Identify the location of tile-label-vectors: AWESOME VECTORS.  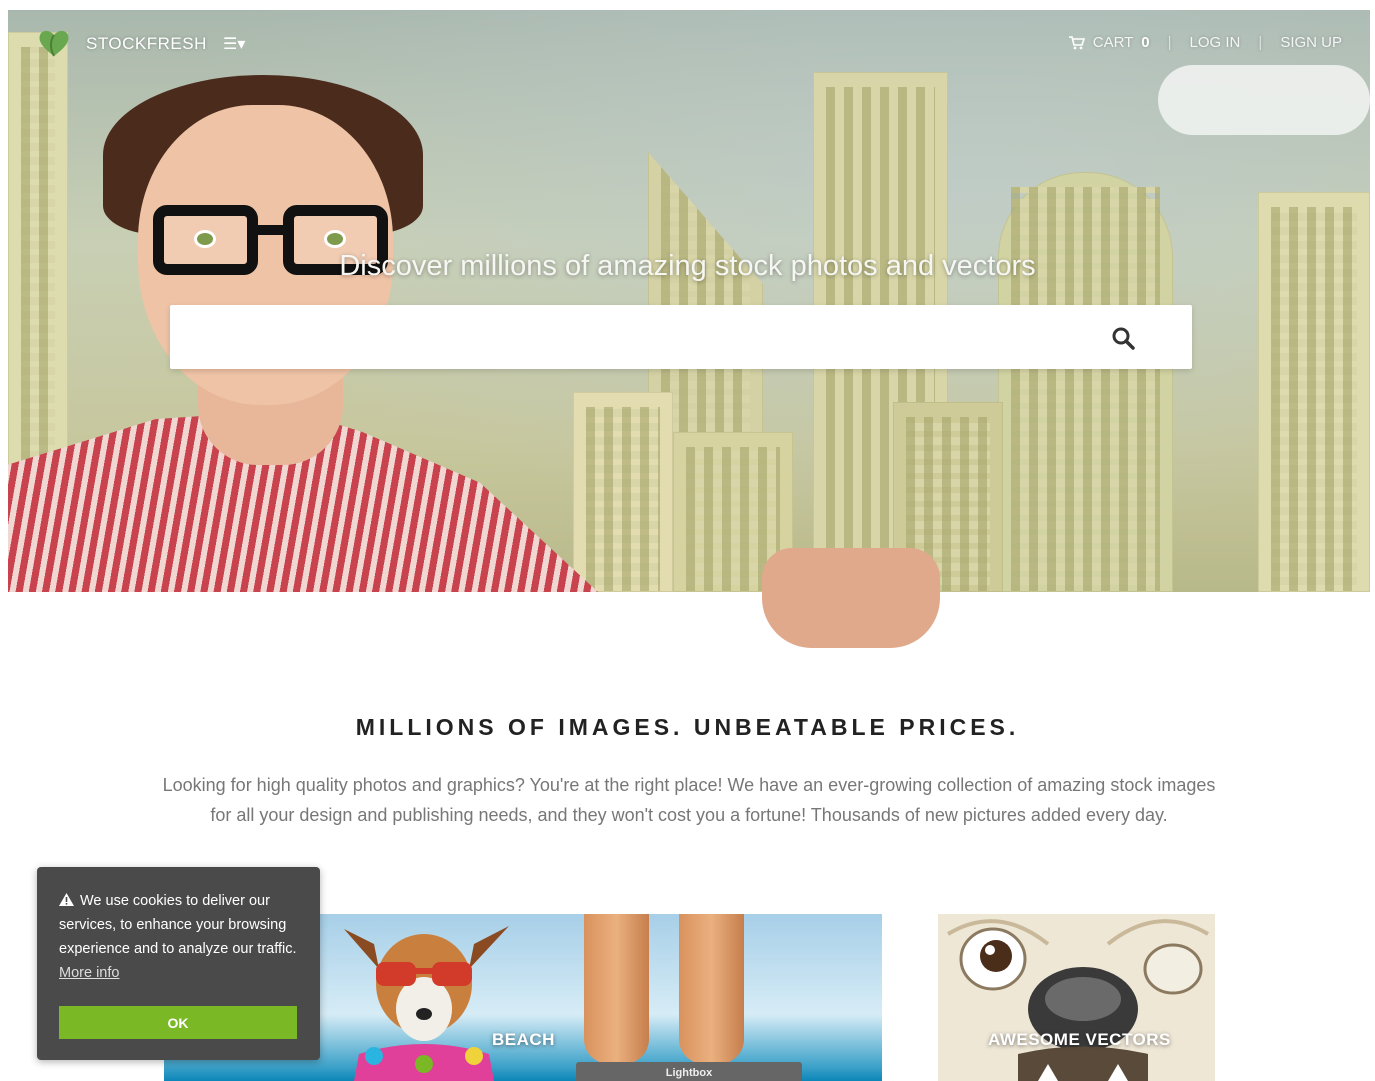
(1079, 1039).